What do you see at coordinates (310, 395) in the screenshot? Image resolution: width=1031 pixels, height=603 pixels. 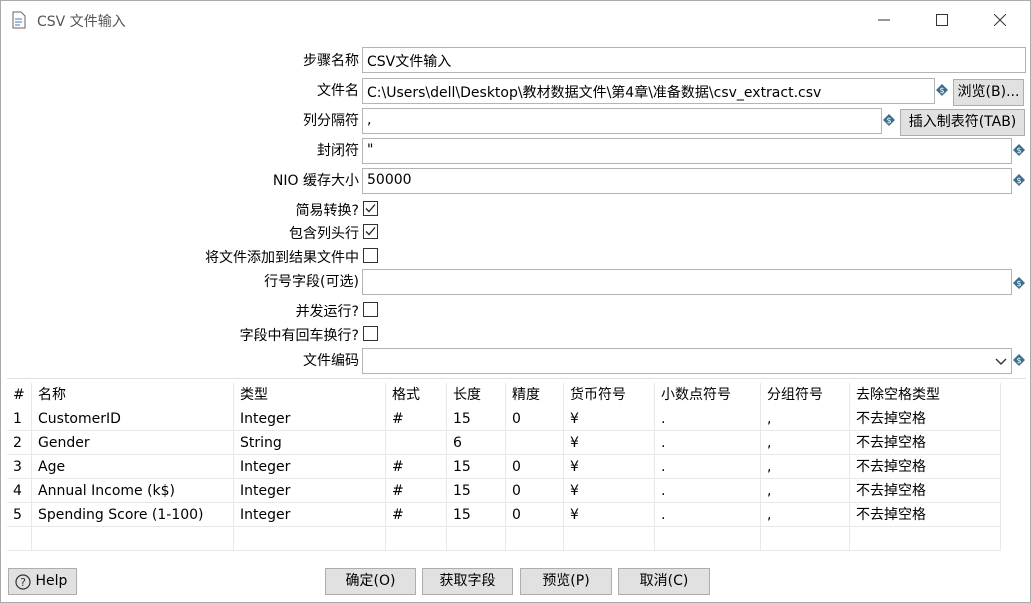 I see `column-header: 类型` at bounding box center [310, 395].